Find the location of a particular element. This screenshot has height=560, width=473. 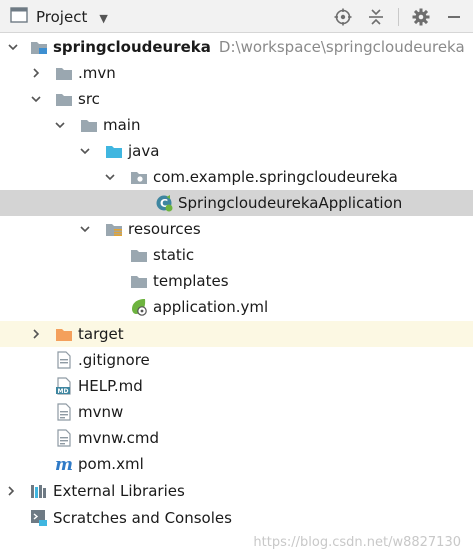

tree-item-label: .gitignore is located at coordinates (114, 360).